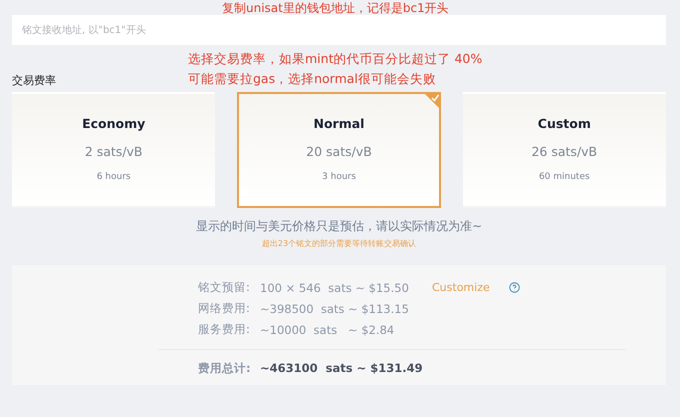 This screenshot has width=680, height=417. I want to click on fee-item-label: 服务费用:, so click(224, 329).